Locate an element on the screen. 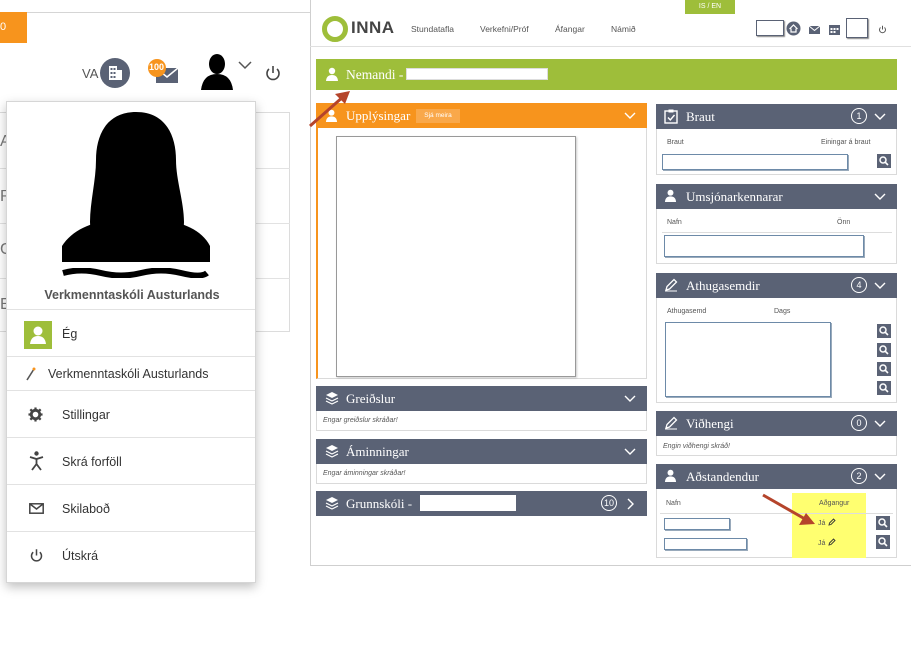 The height and width of the screenshot is (666, 911). vidhengi-empty: Engin viðhengi skráð! is located at coordinates (696, 446).